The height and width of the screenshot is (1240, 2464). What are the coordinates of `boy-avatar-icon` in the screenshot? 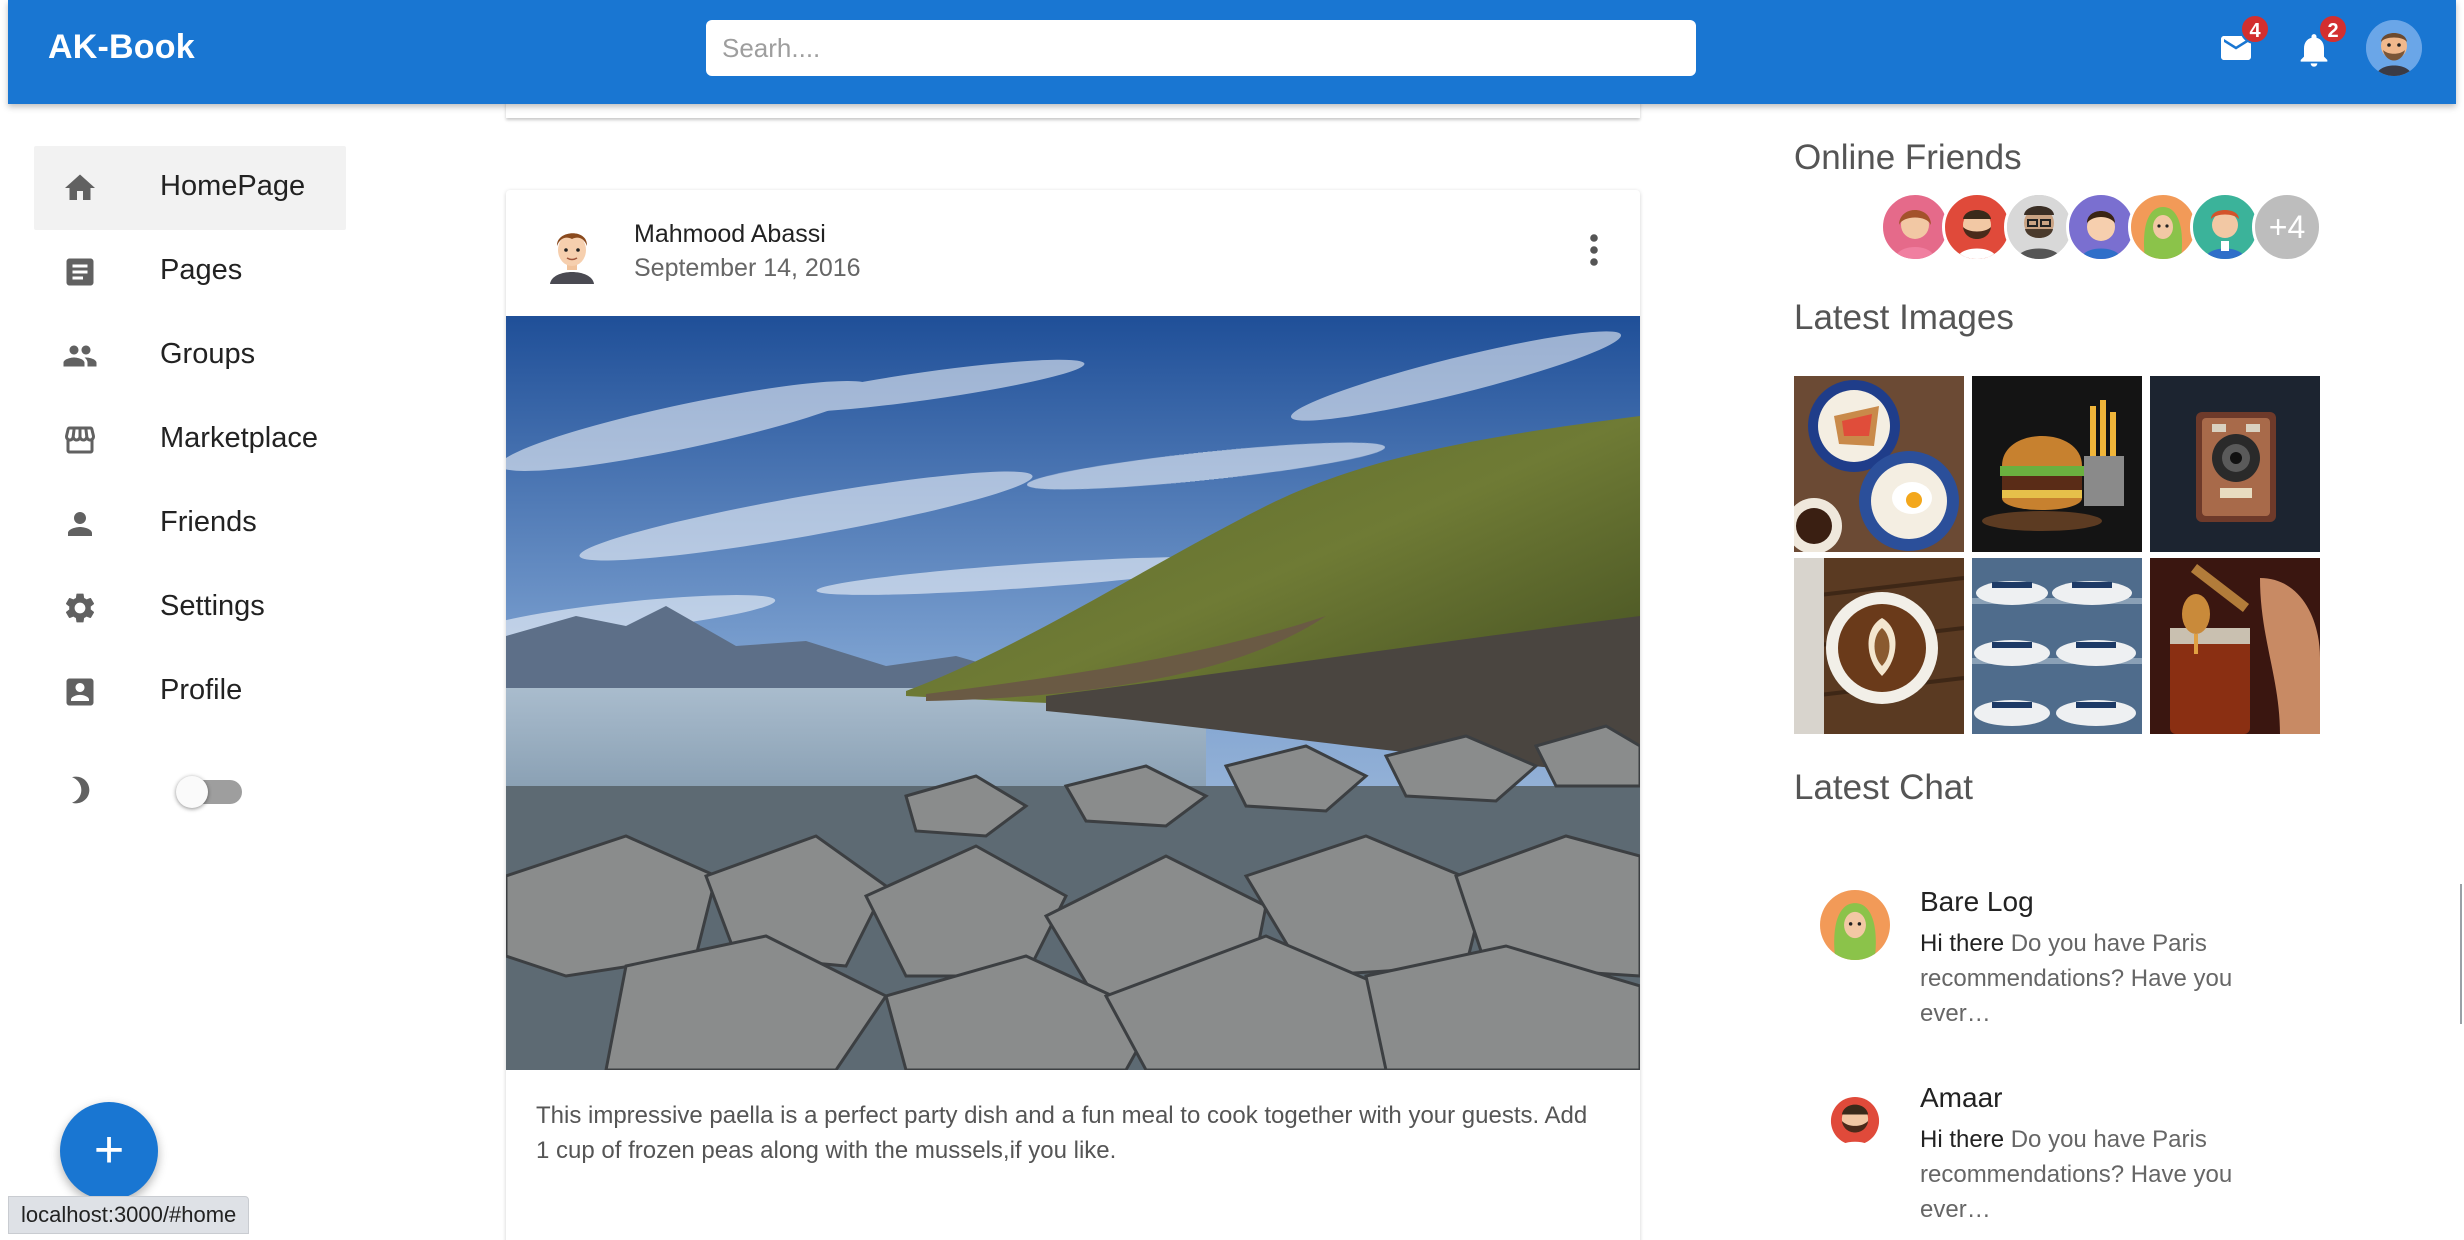 It's located at (2101, 235).